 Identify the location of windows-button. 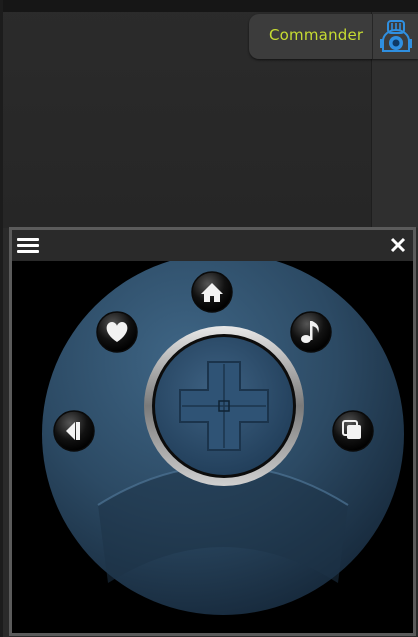
(353, 431).